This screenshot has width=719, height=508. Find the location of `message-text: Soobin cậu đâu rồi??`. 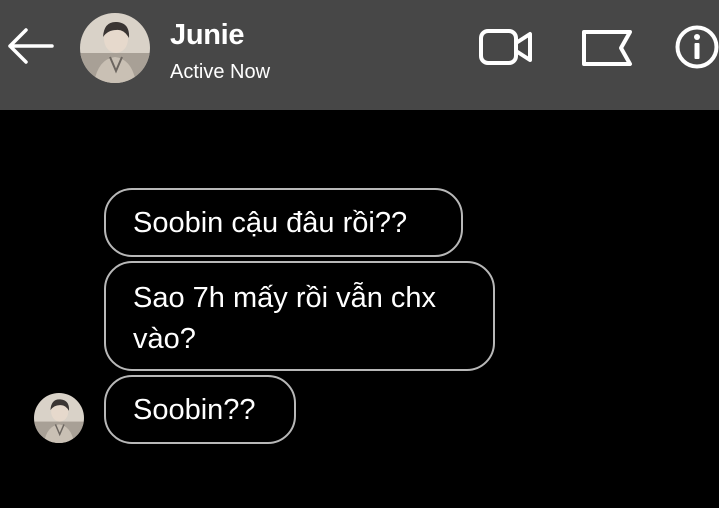

message-text: Soobin cậu đâu rồi?? is located at coordinates (270, 223).